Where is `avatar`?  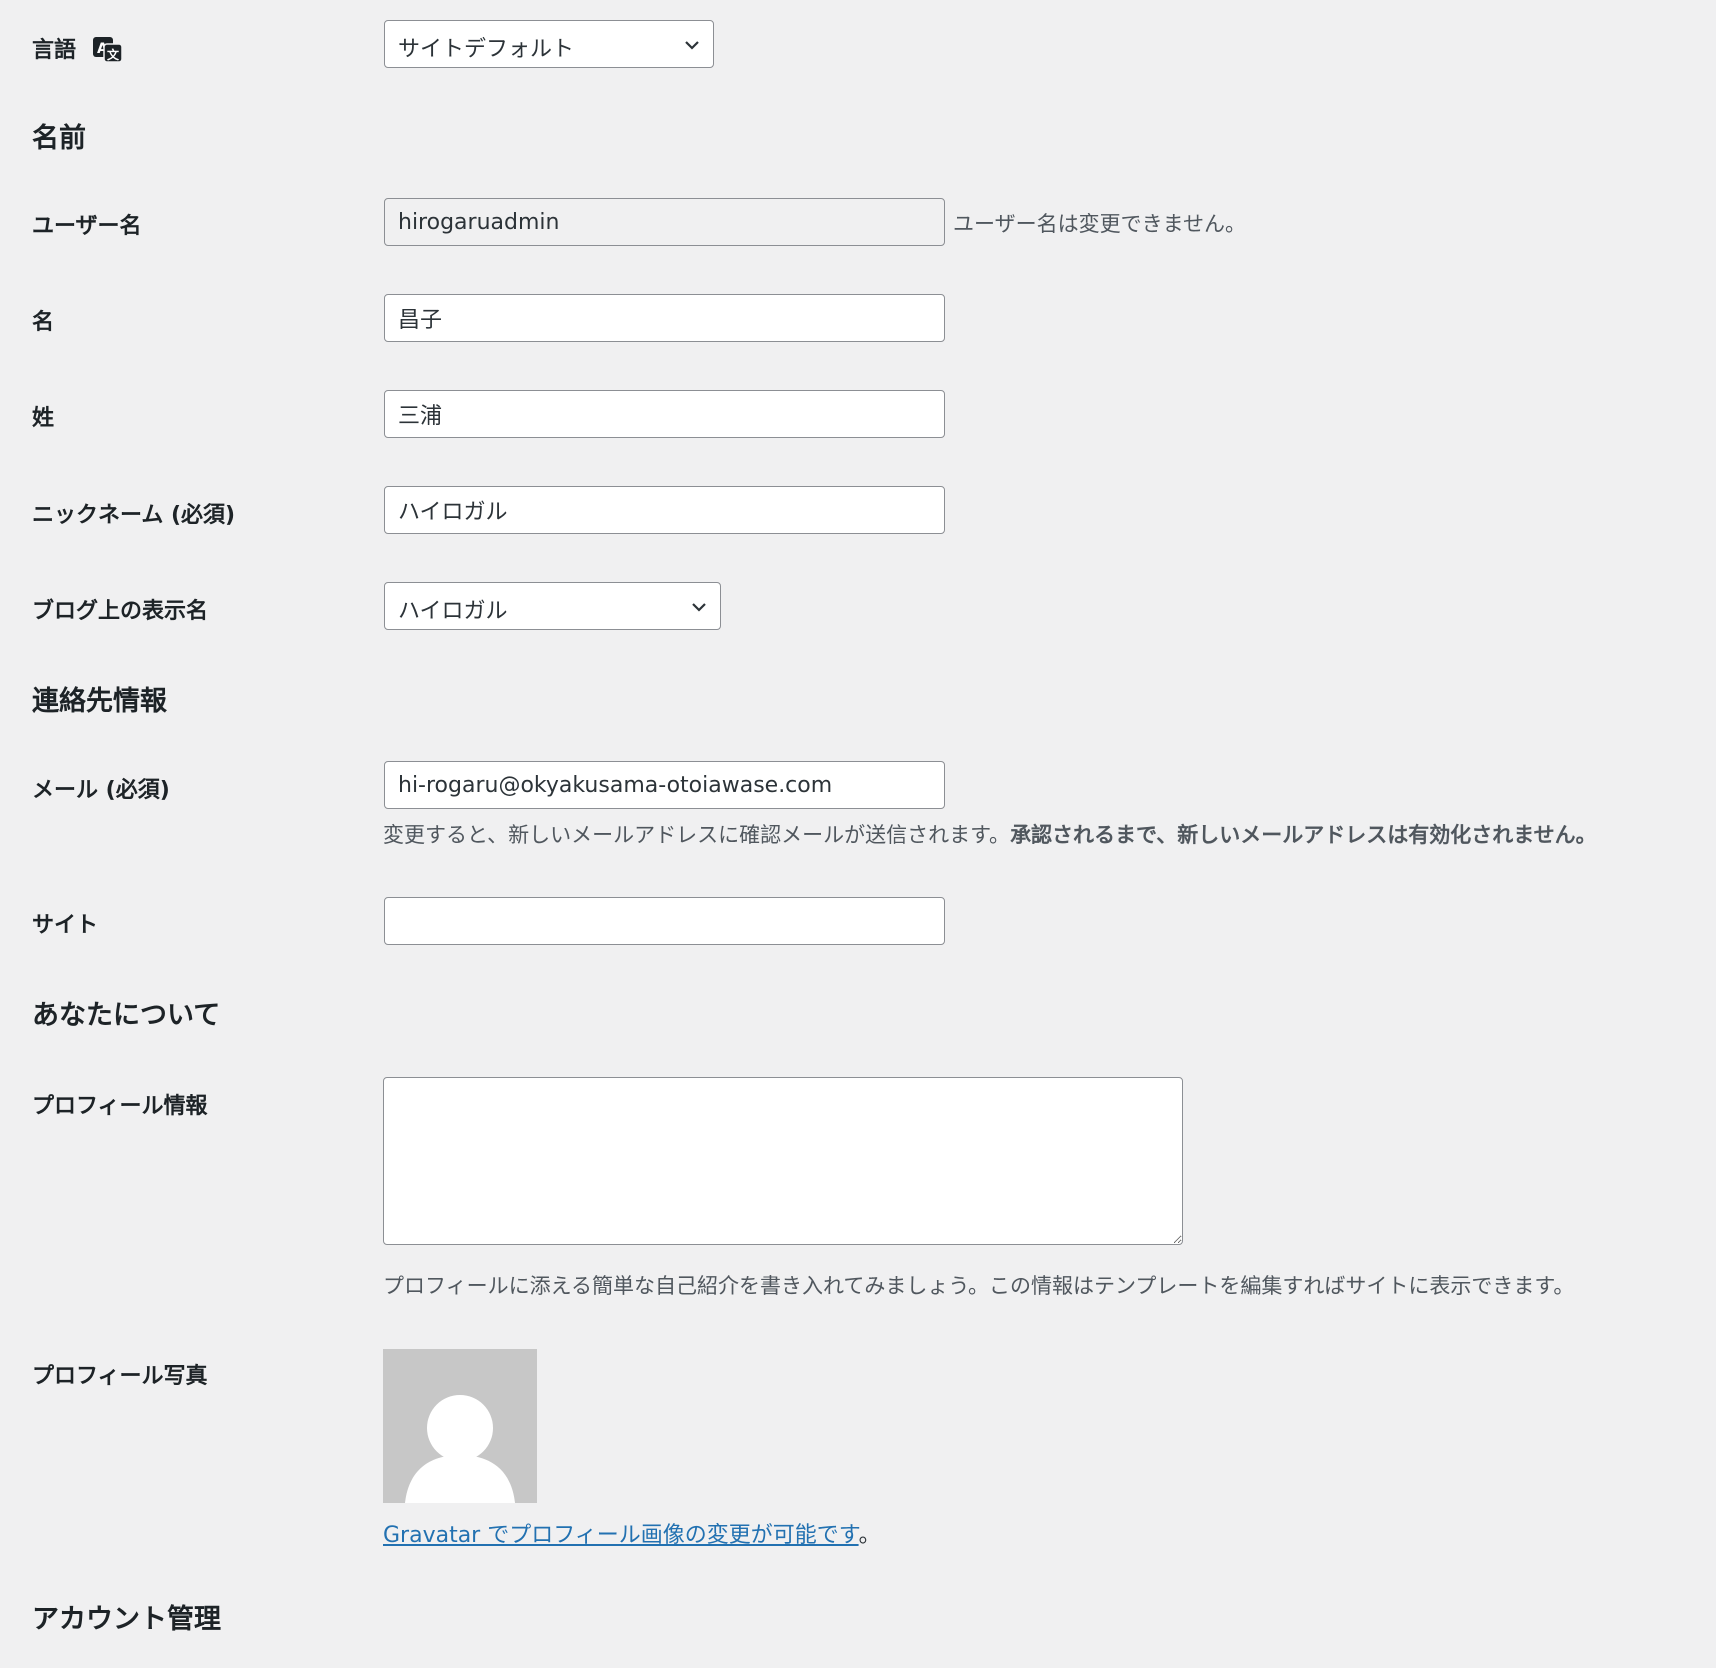 avatar is located at coordinates (460, 1426).